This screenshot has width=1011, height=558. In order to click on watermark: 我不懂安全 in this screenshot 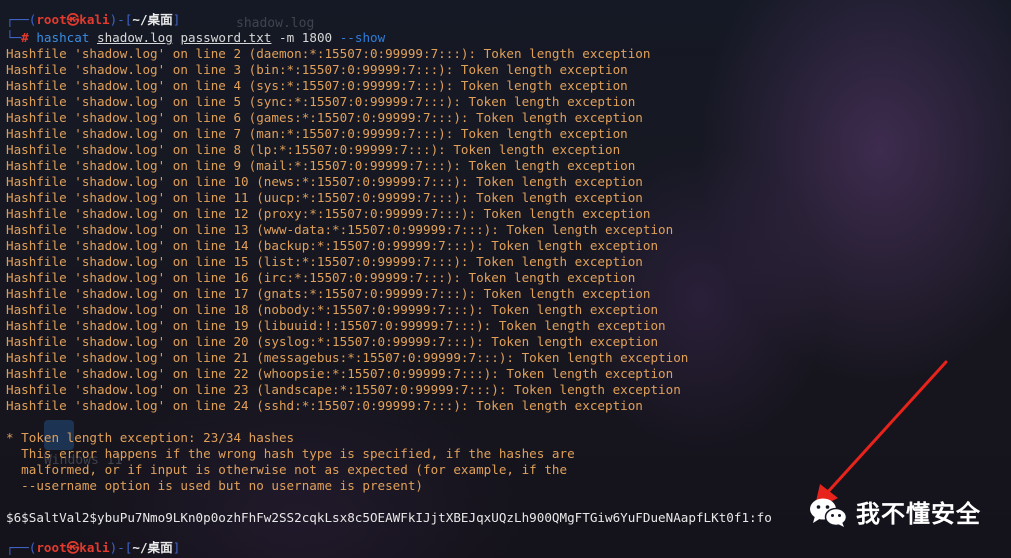, I will do `click(894, 511)`.